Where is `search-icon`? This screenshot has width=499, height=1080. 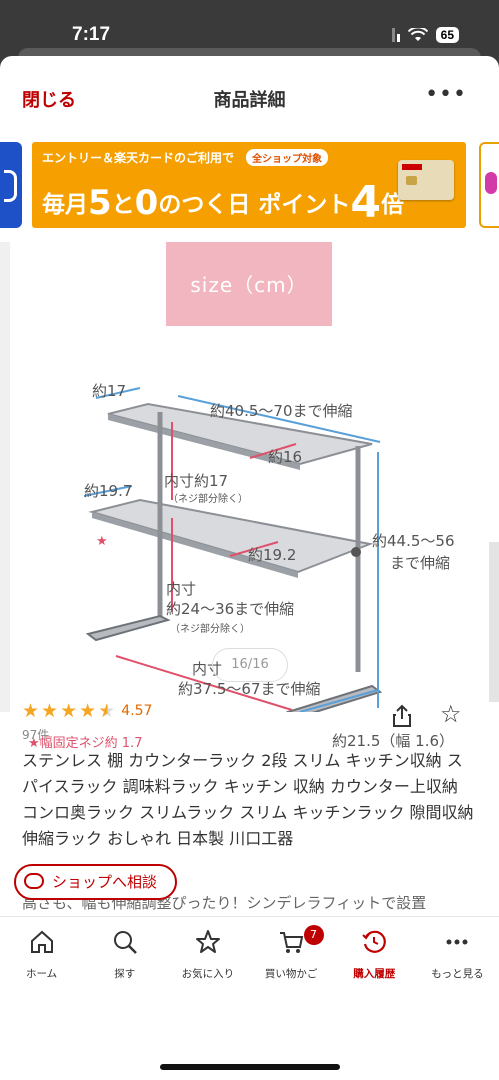
search-icon is located at coordinates (125, 942).